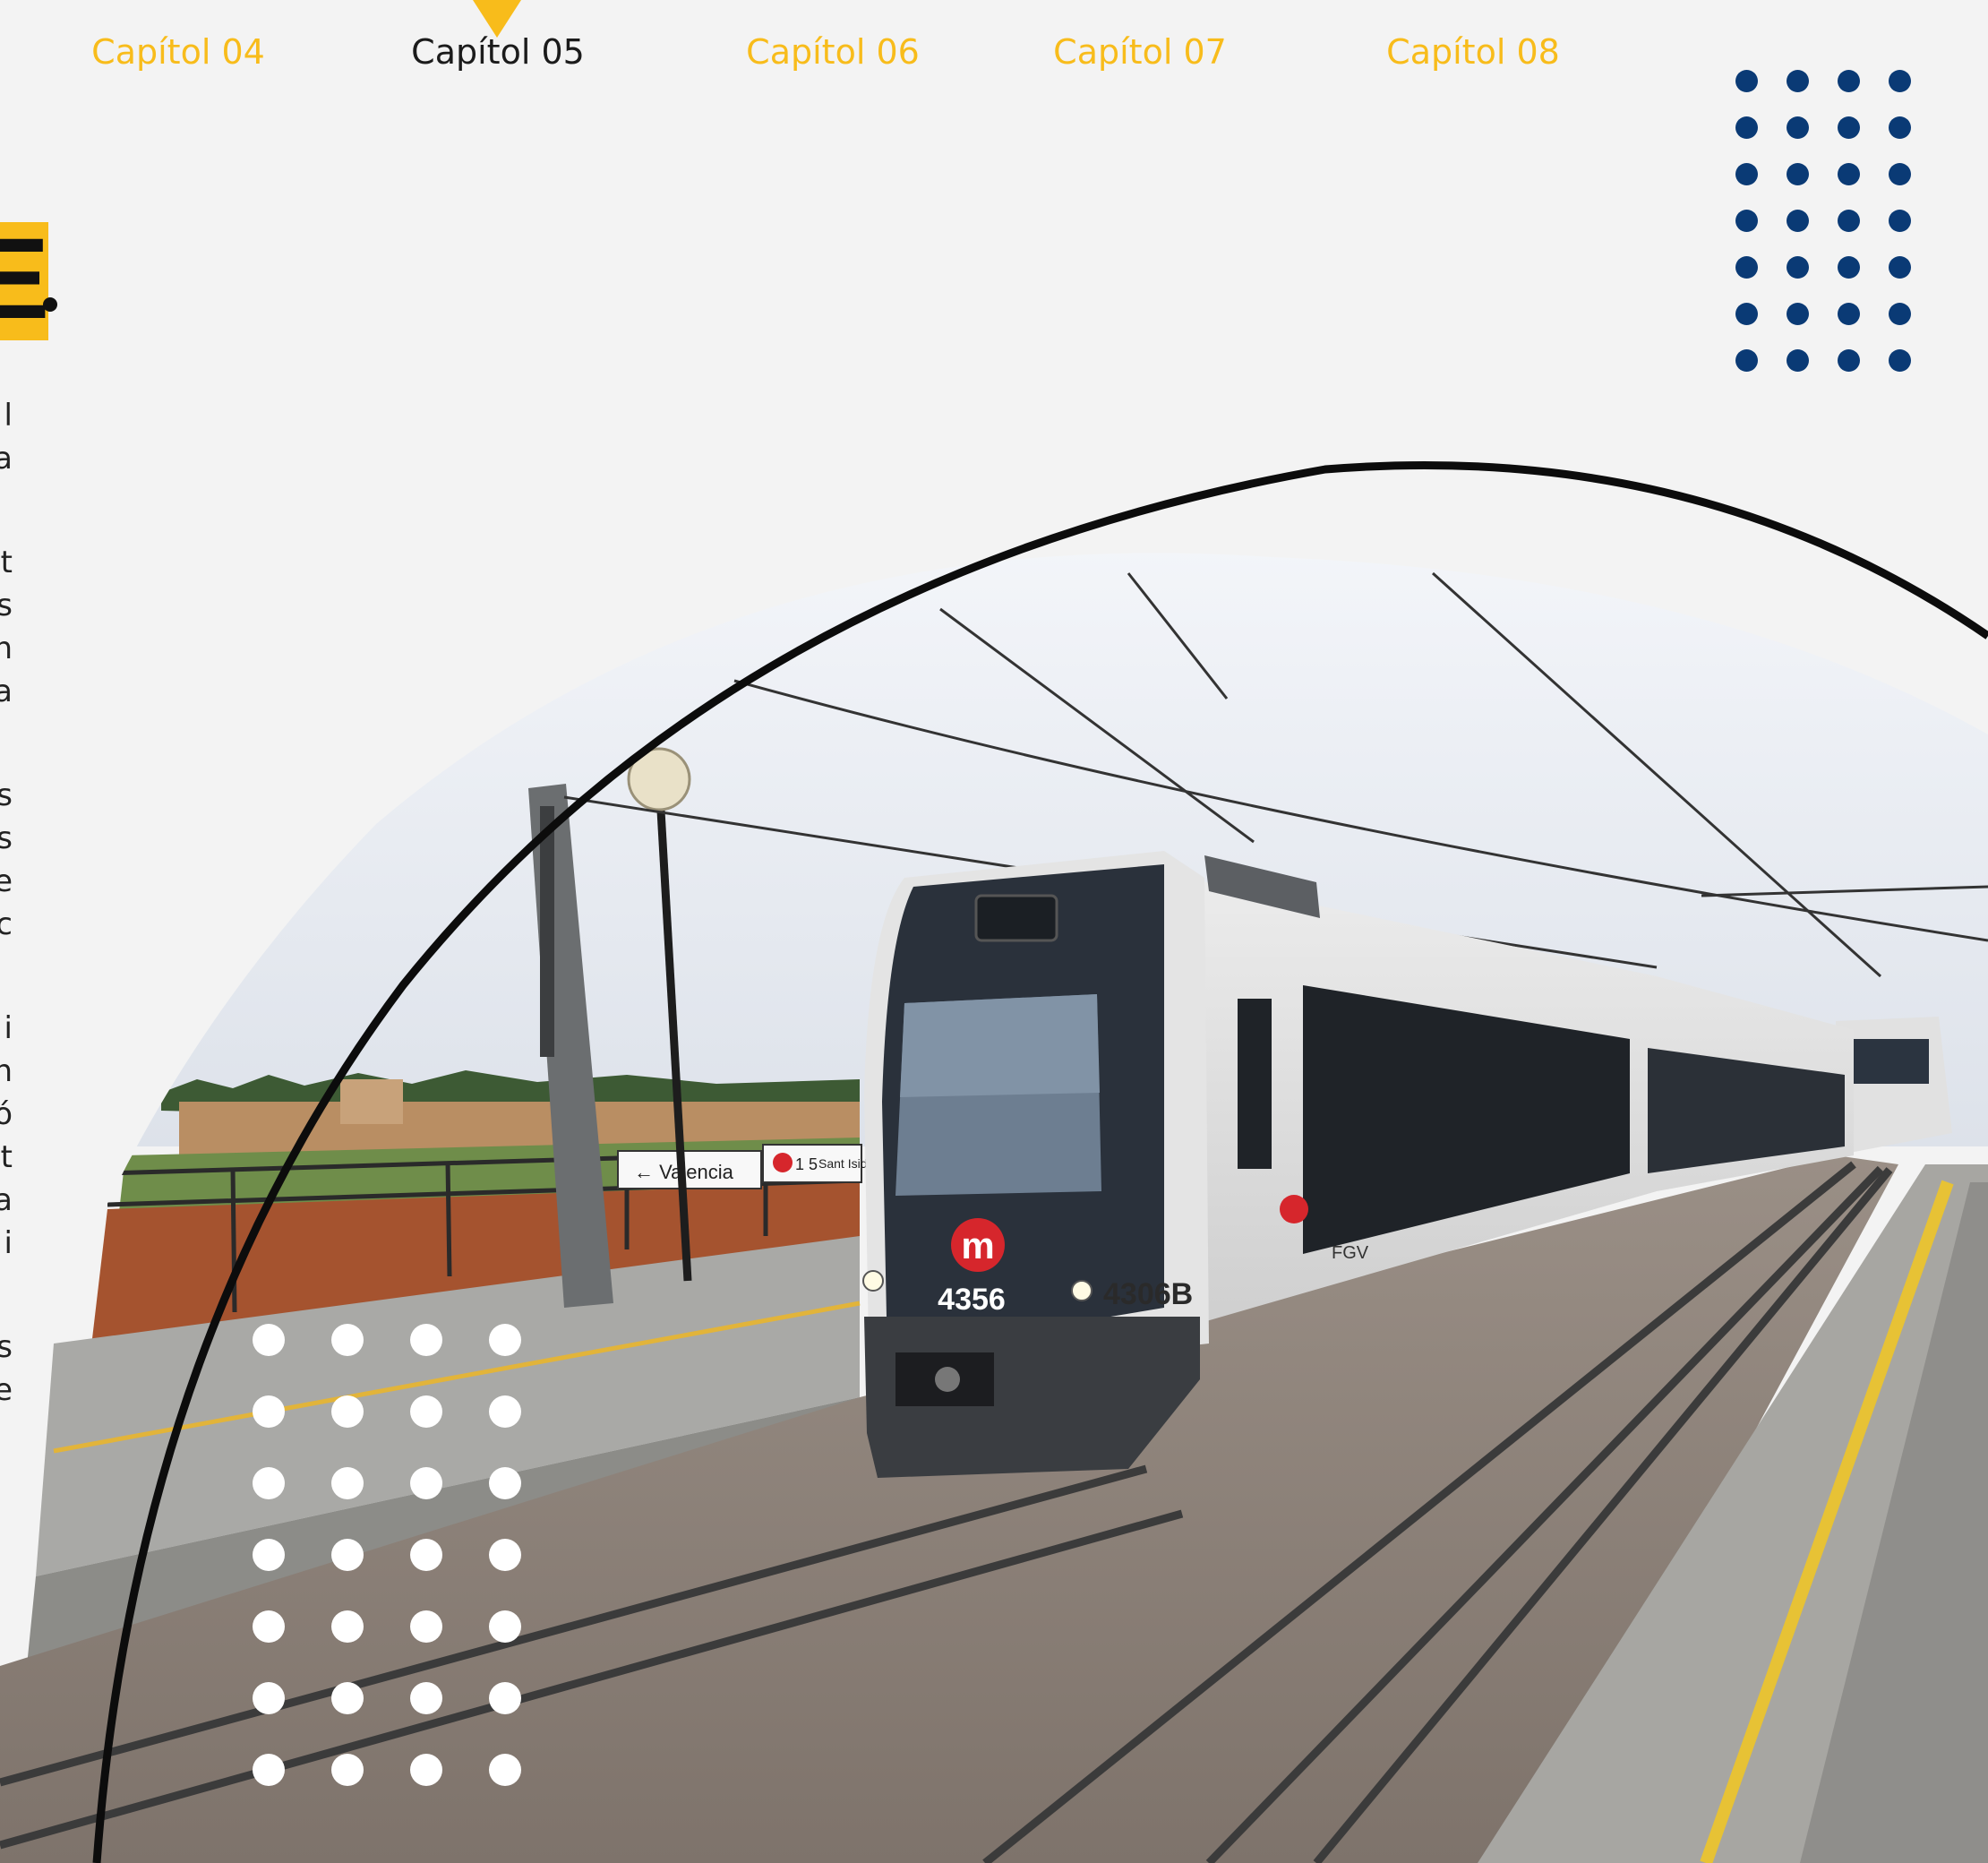  I want to click on operator-mark: FGV, so click(1350, 1253).